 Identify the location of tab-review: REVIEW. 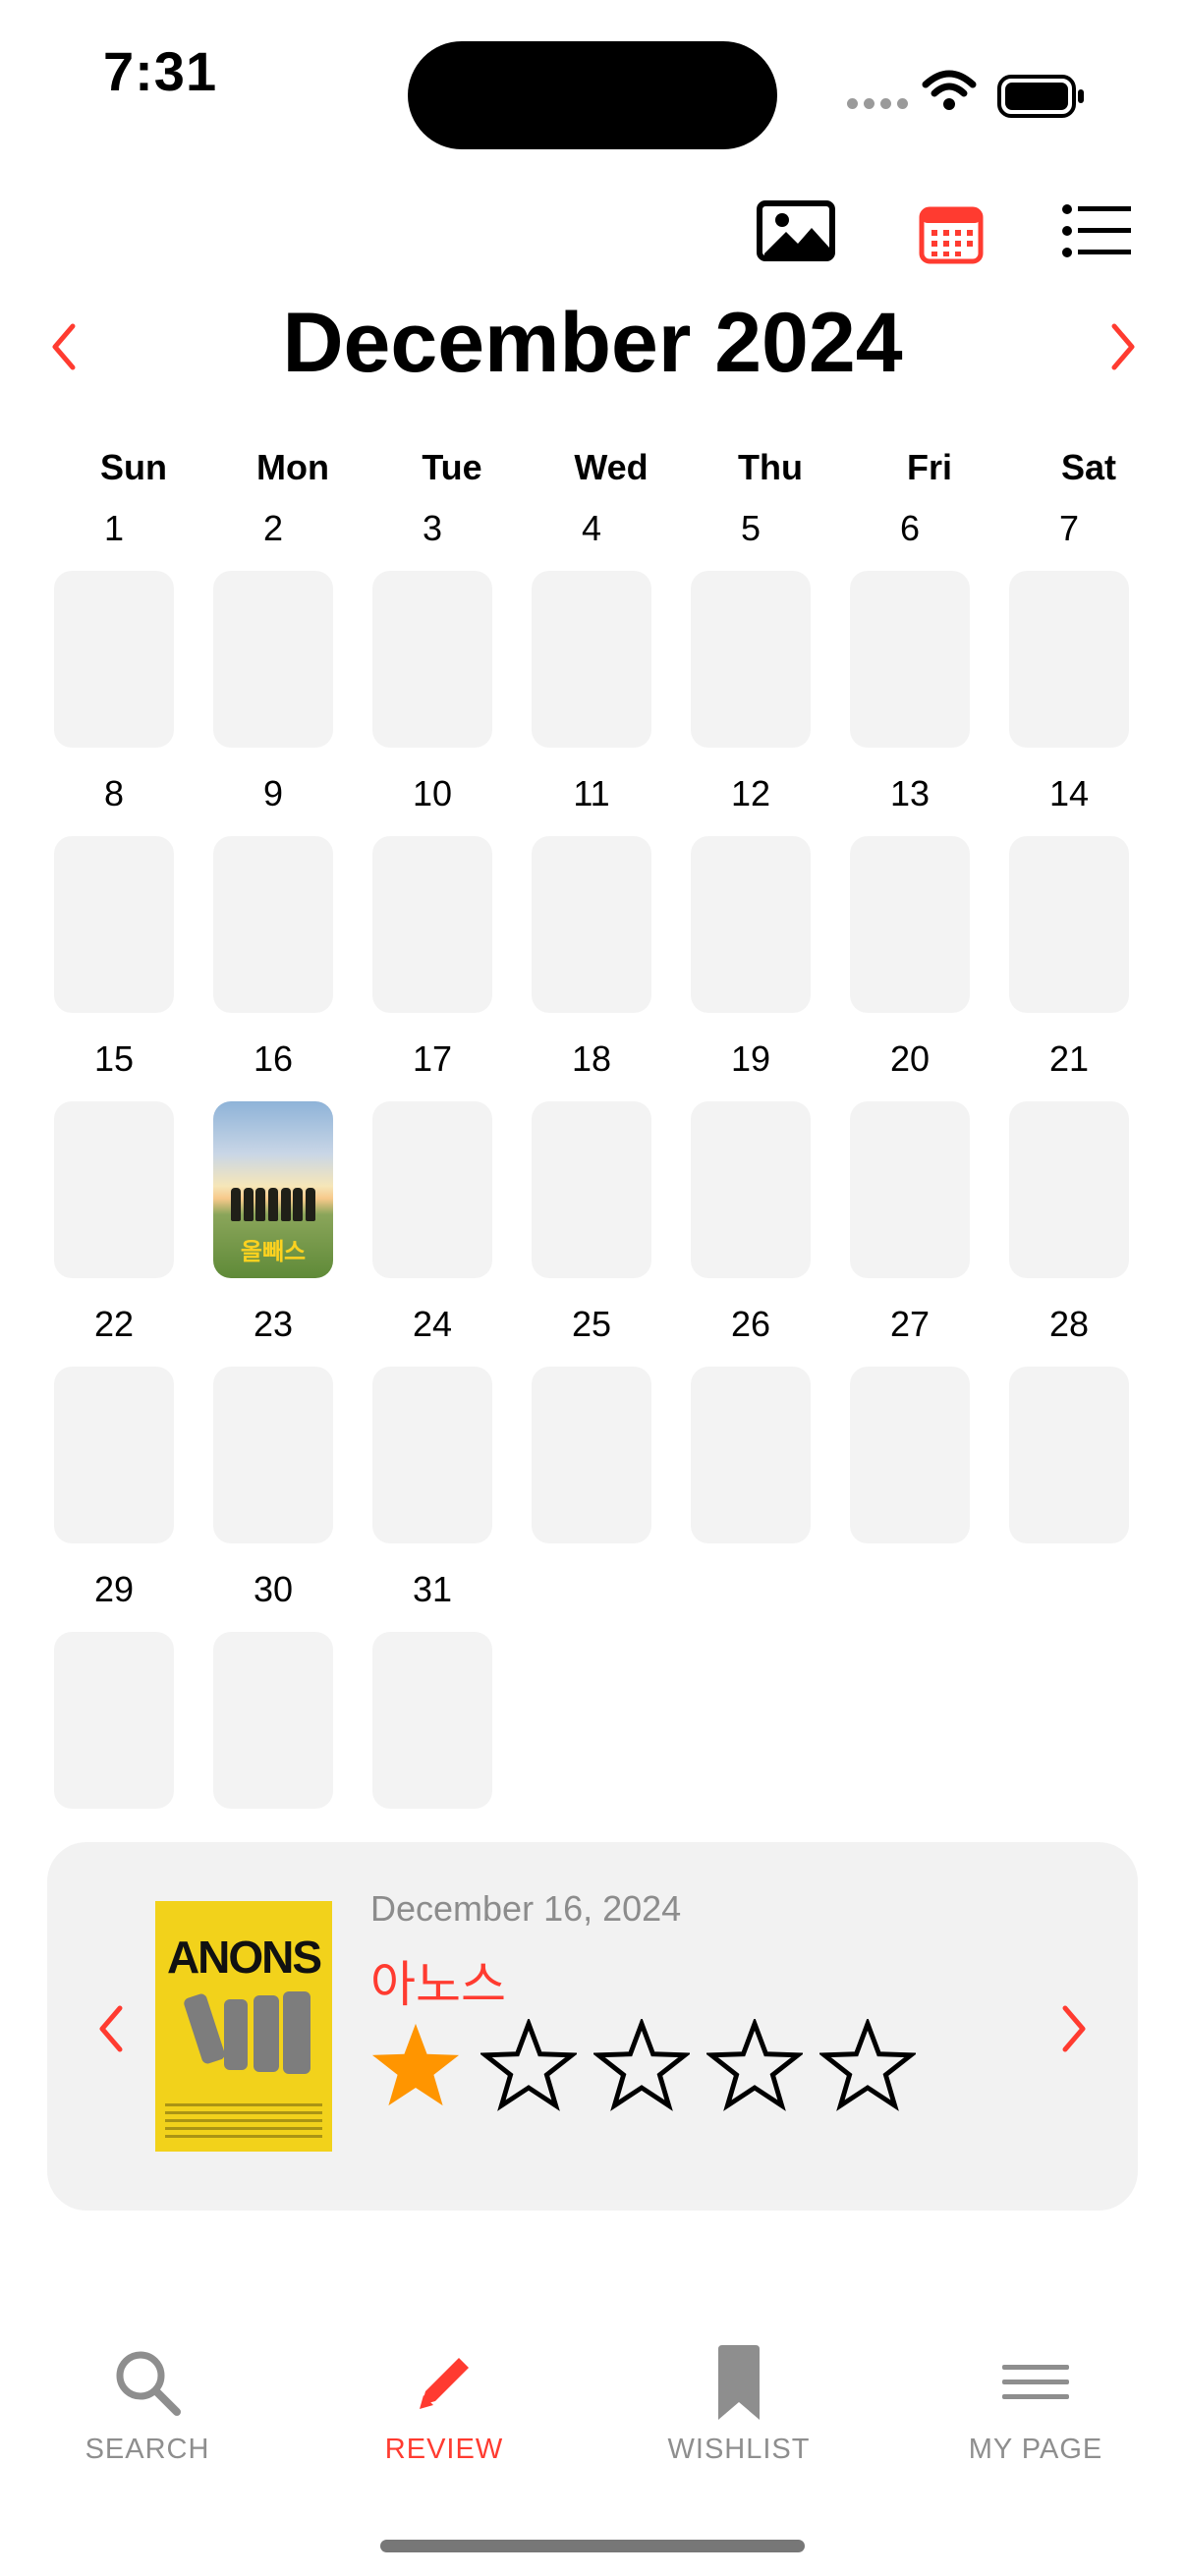
(444, 2404).